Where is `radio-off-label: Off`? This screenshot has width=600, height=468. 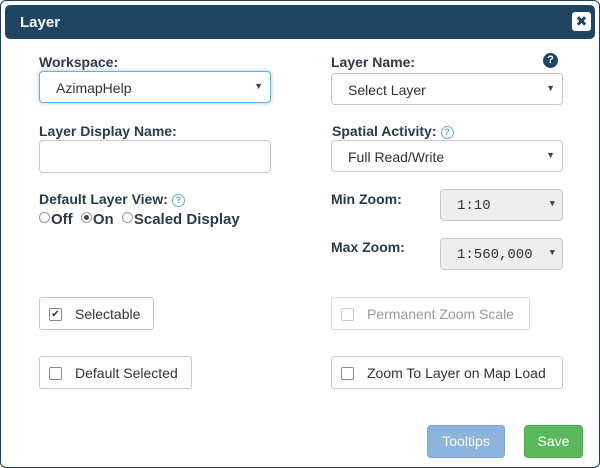
radio-off-label: Off is located at coordinates (62, 219).